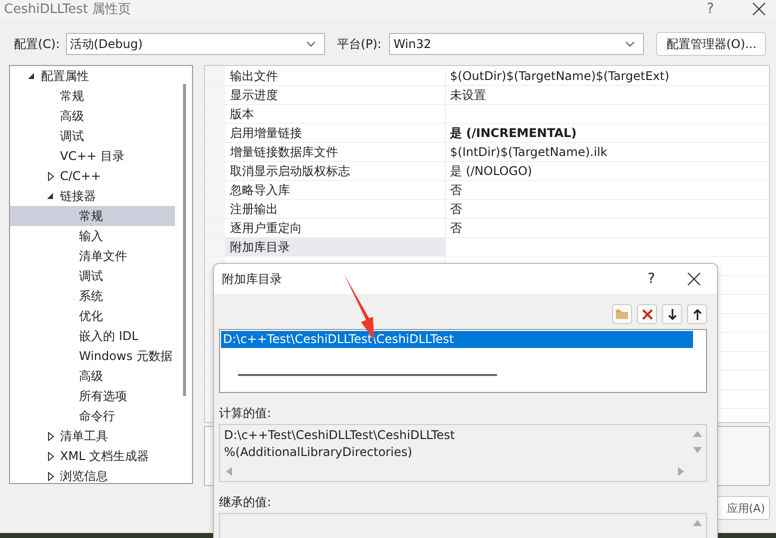  What do you see at coordinates (516, 44) in the screenshot?
I see `platform-dropdown: Win32` at bounding box center [516, 44].